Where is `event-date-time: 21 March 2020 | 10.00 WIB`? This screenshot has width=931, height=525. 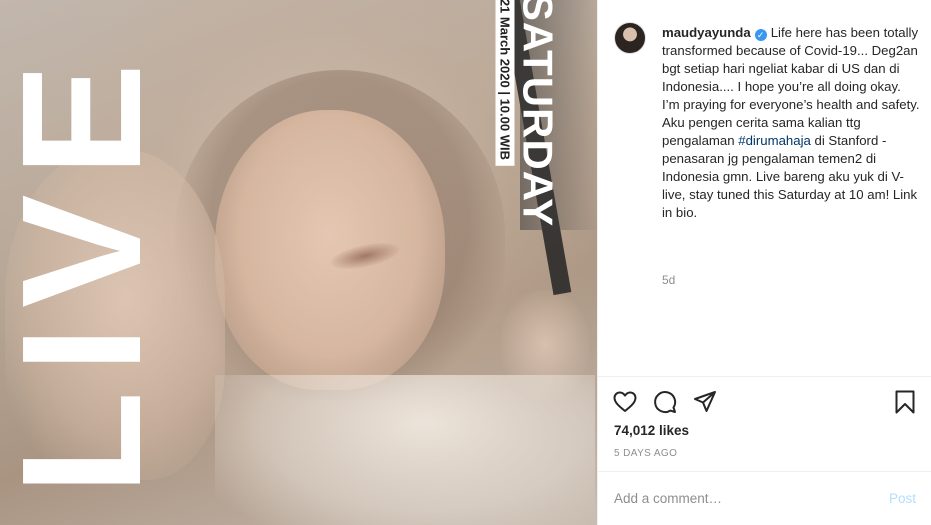
event-date-time: 21 March 2020 | 10.00 WIB is located at coordinates (505, 83).